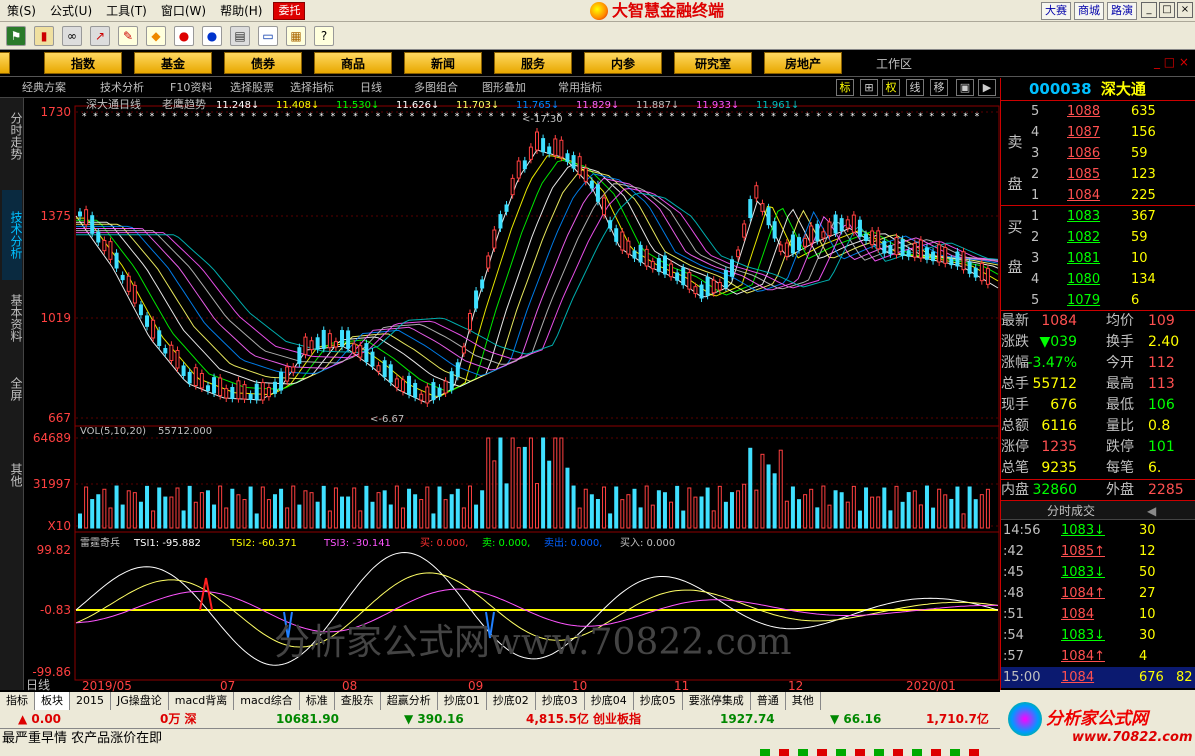  I want to click on note-icon: ✎, so click(128, 35).